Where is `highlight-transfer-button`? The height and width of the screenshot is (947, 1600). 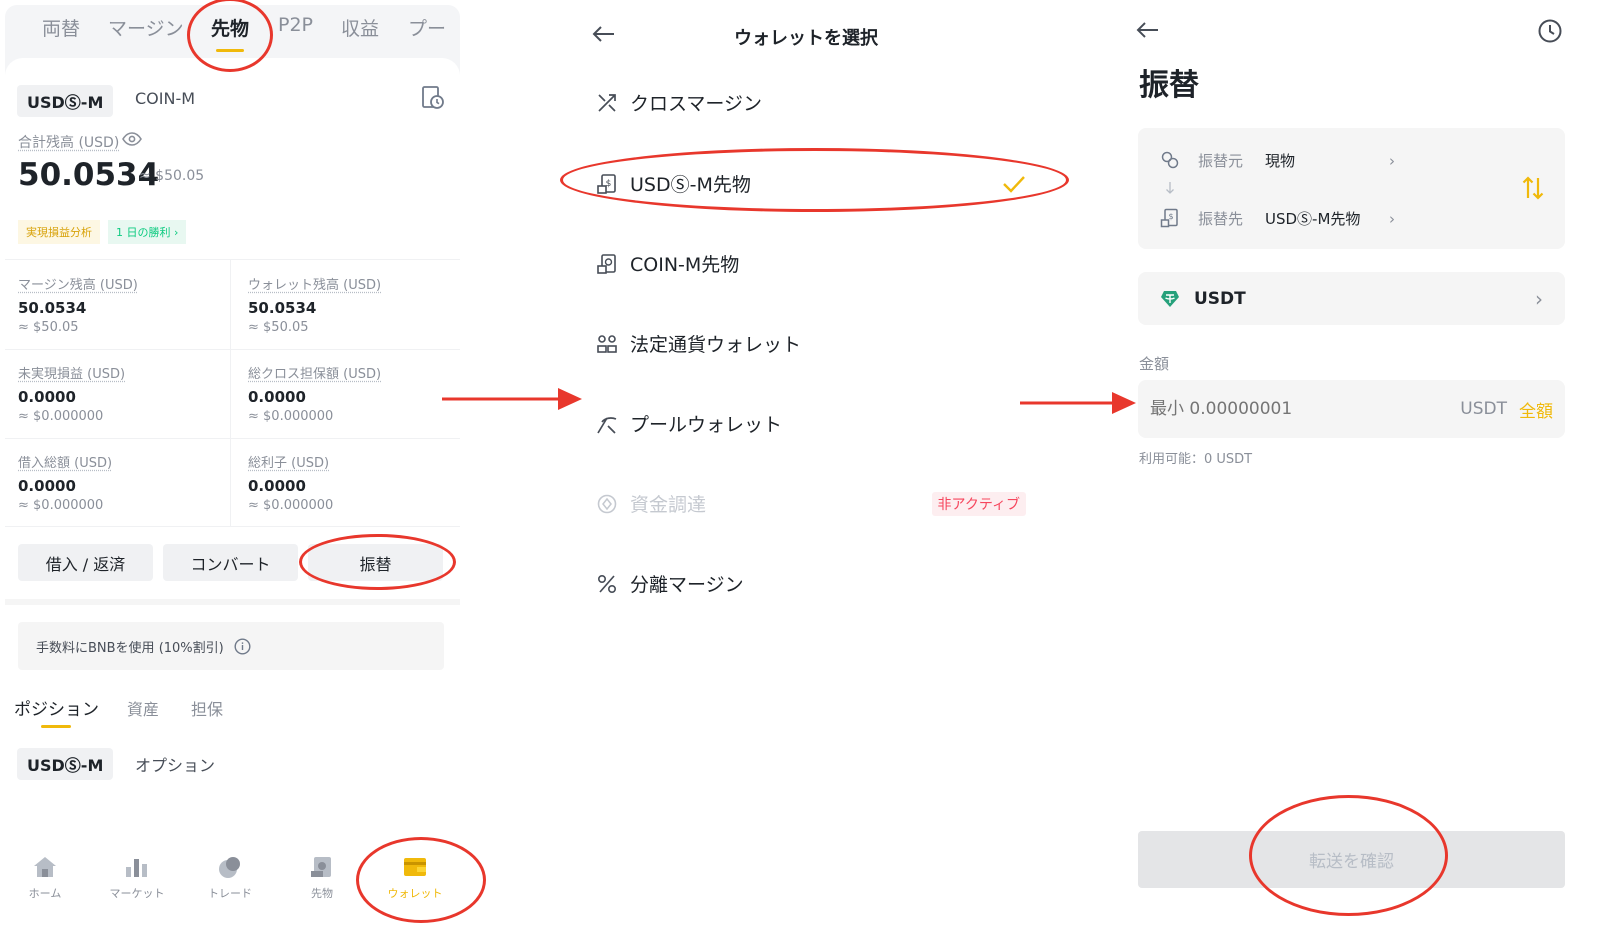 highlight-transfer-button is located at coordinates (377, 562).